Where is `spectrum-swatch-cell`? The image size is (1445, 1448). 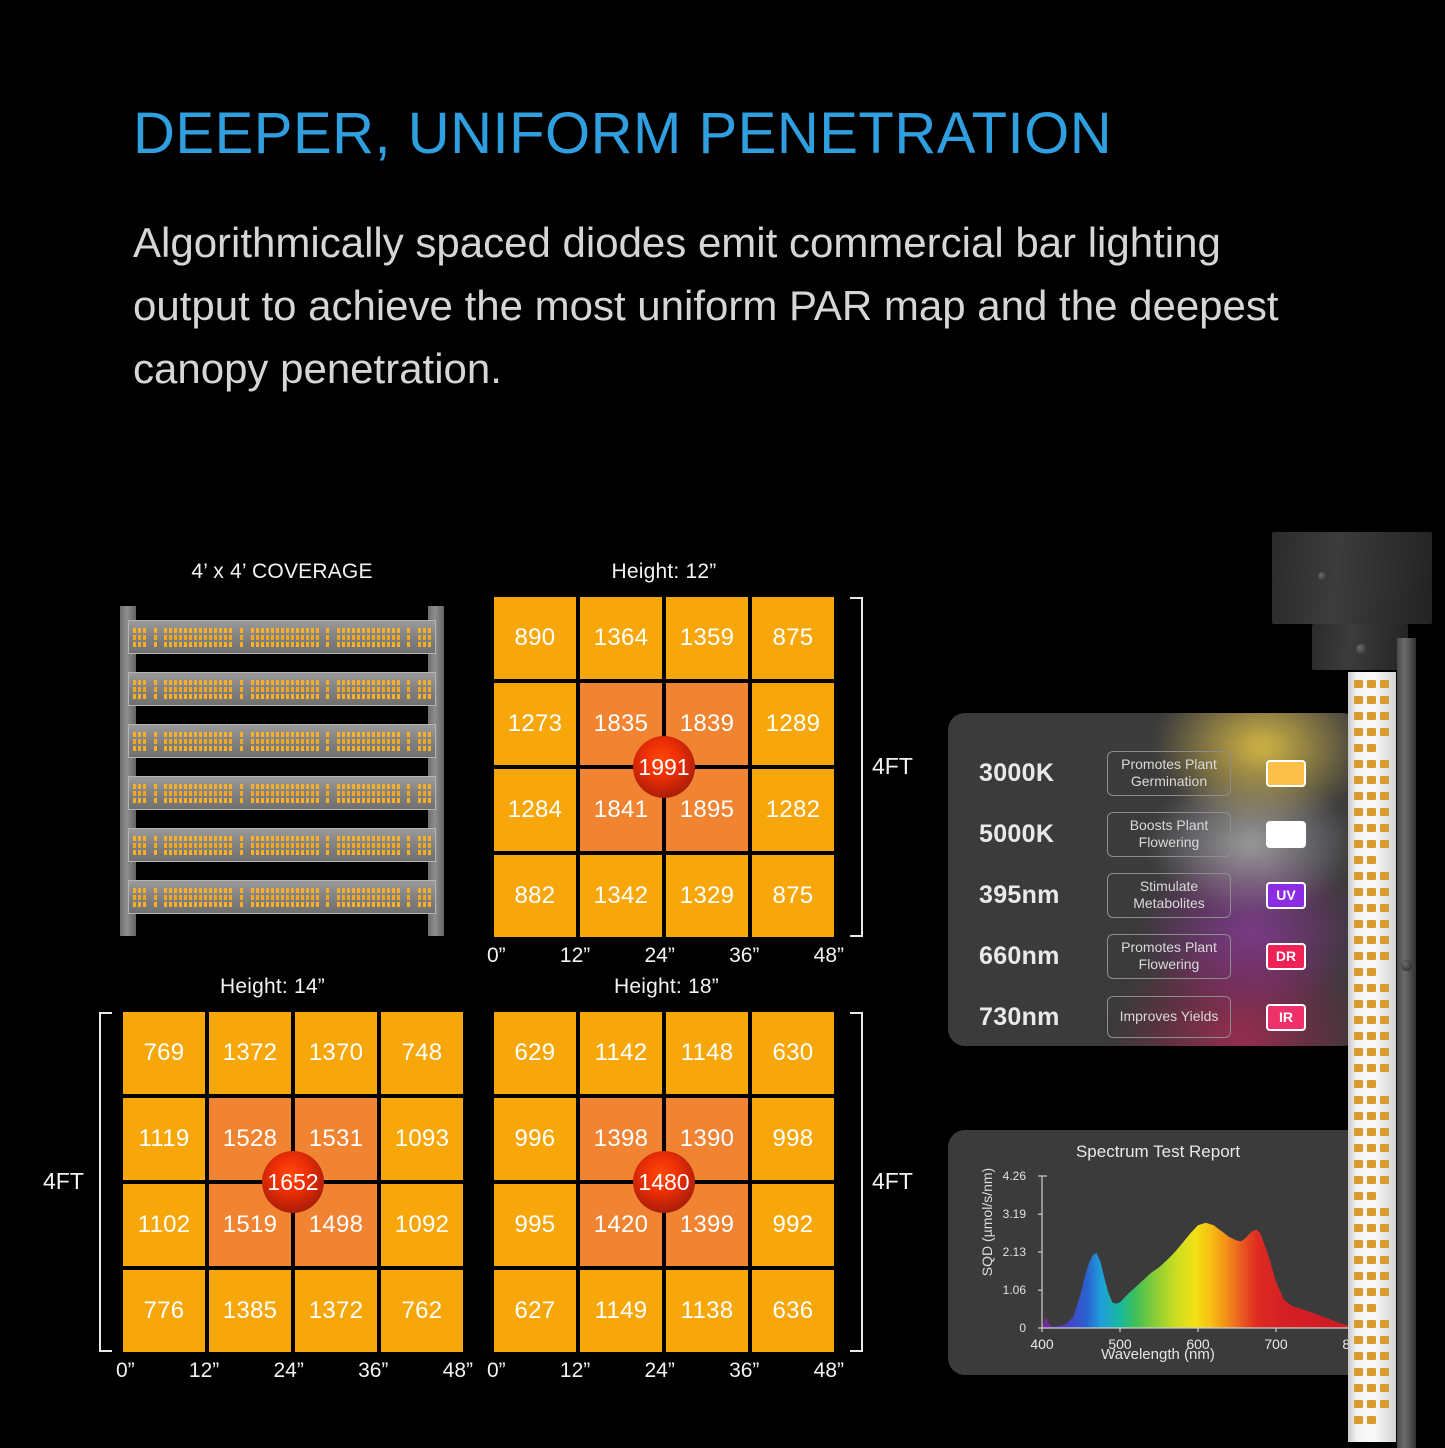
spectrum-swatch-cell is located at coordinates (1286, 773).